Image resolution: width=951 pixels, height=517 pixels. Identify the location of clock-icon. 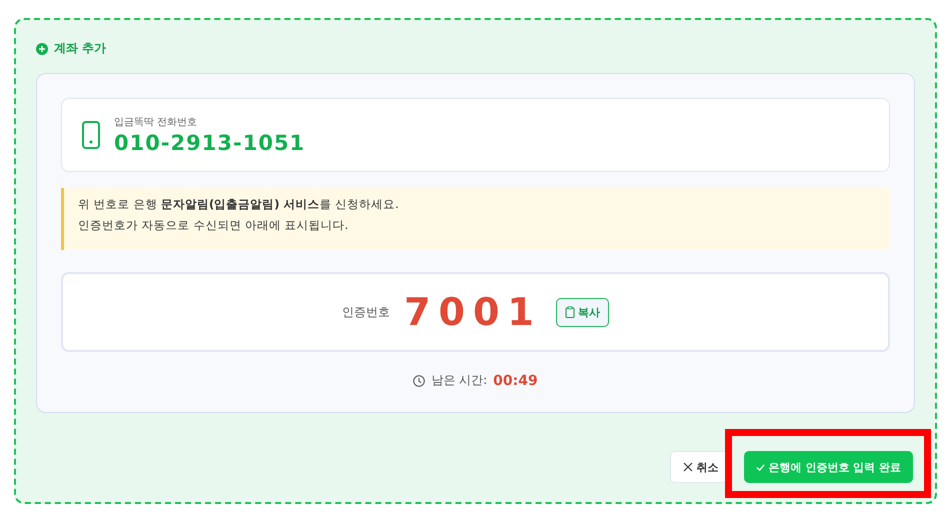
(419, 380).